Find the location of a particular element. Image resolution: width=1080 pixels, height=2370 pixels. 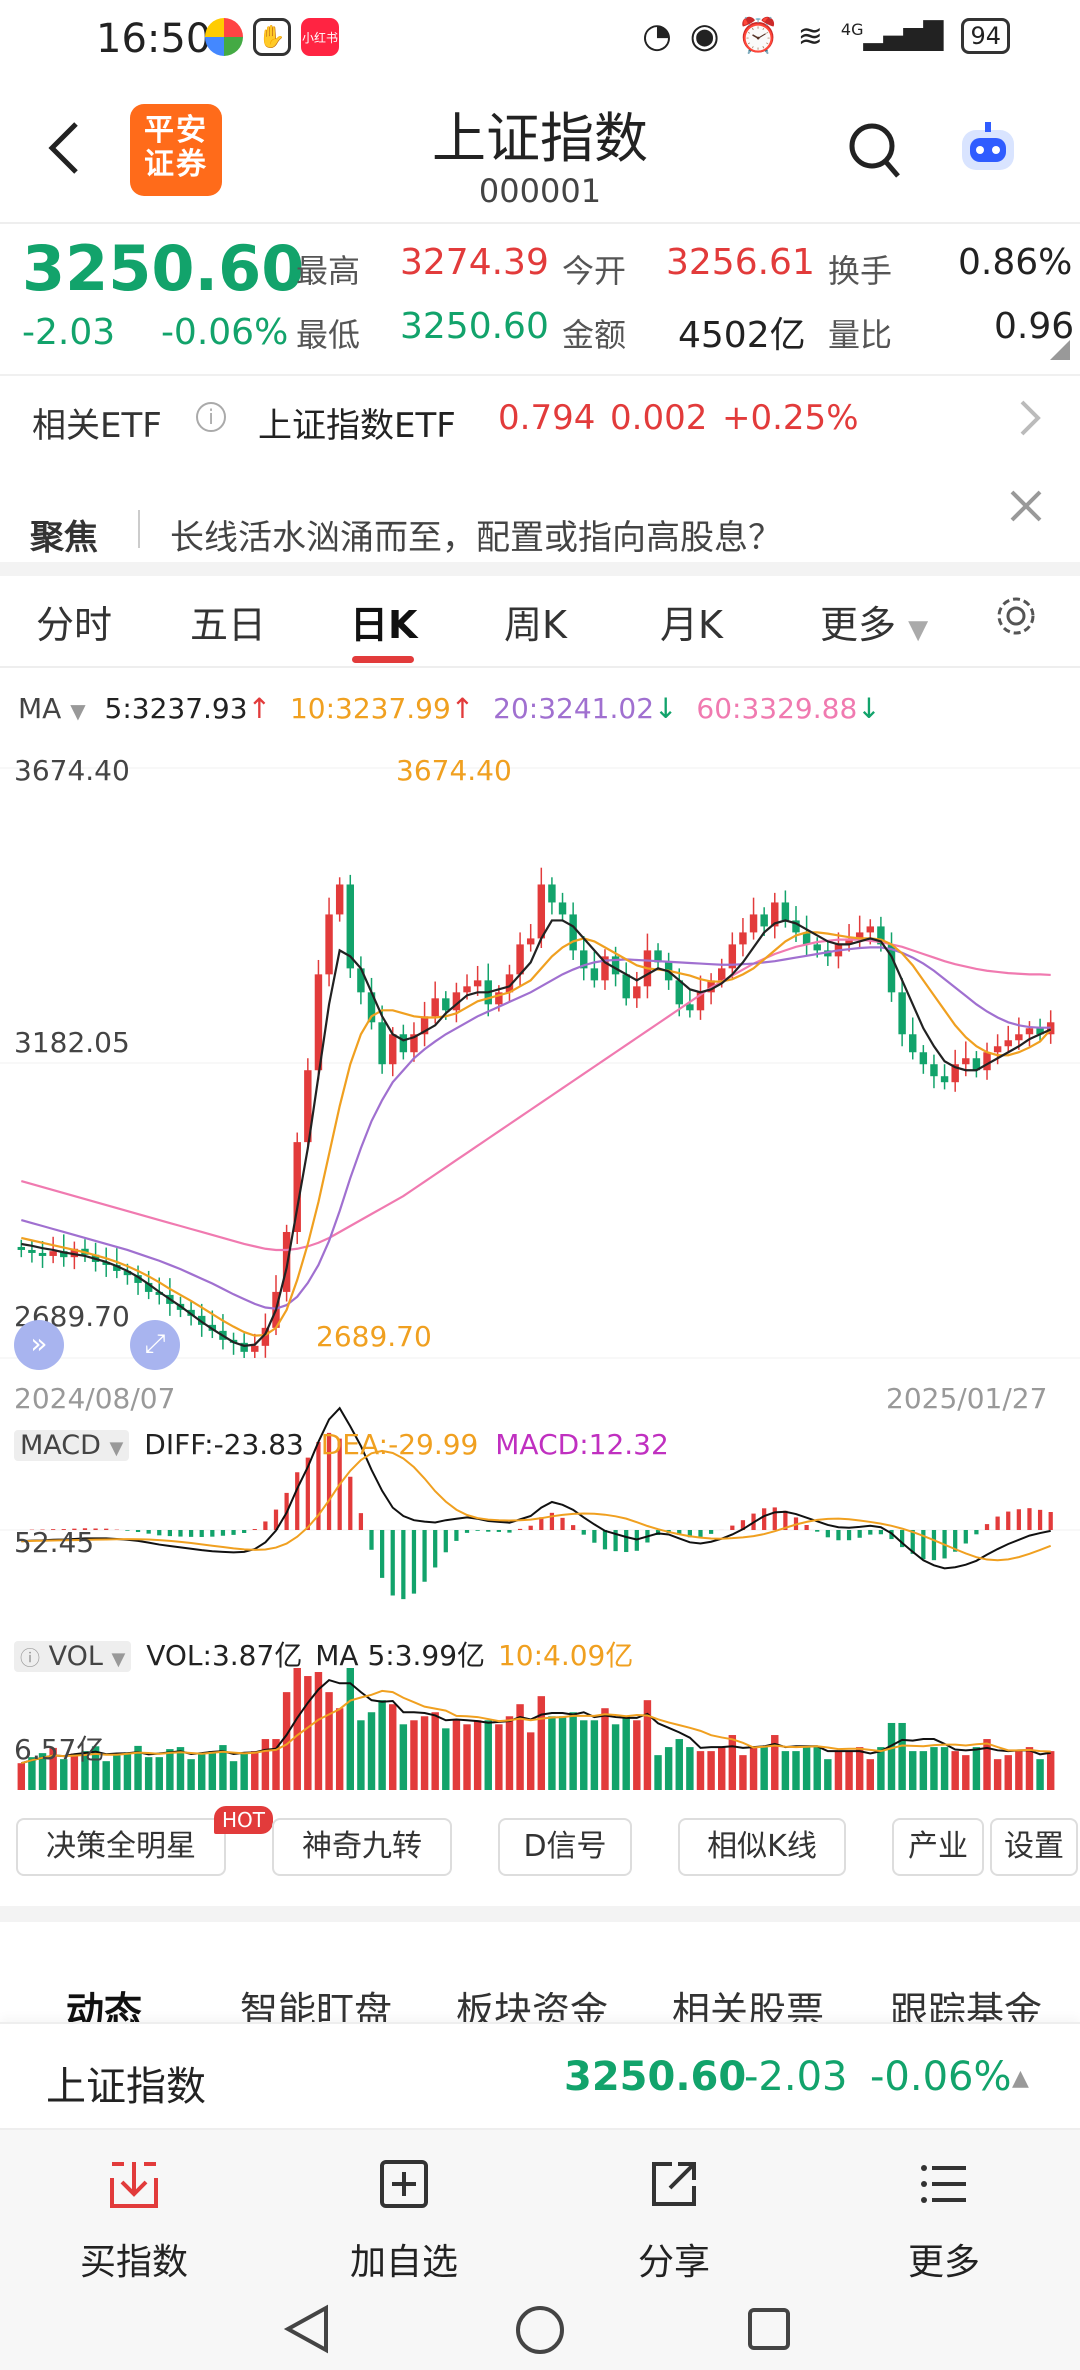

tab-daily-k: 日K is located at coordinates (383, 621).